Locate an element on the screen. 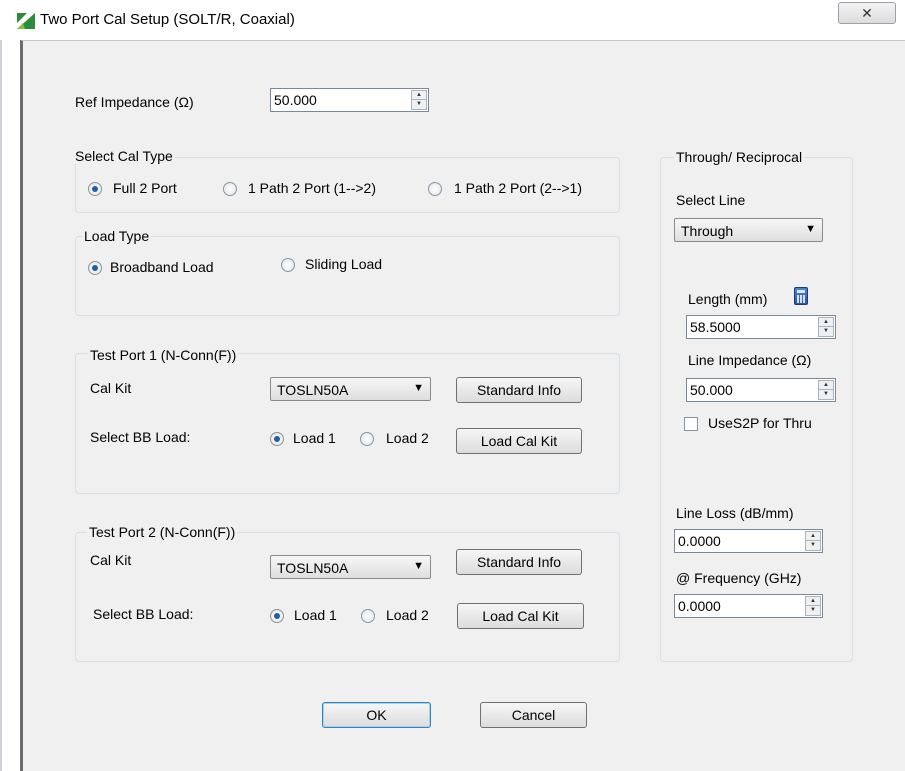 The width and height of the screenshot is (905, 771). test-port-1-load-option-label: Load 2 is located at coordinates (407, 438).